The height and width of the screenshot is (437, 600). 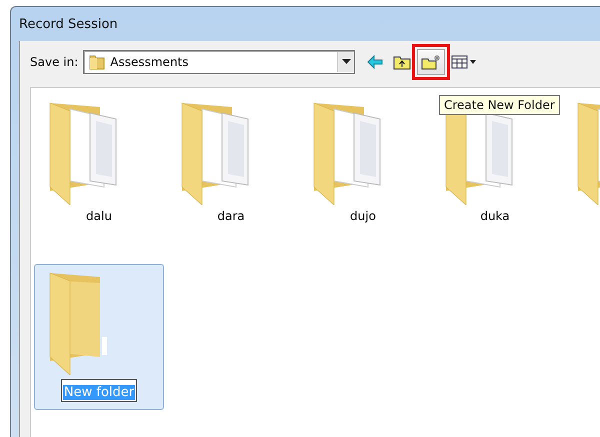 I want to click on folder-name: dujo, so click(x=363, y=216).